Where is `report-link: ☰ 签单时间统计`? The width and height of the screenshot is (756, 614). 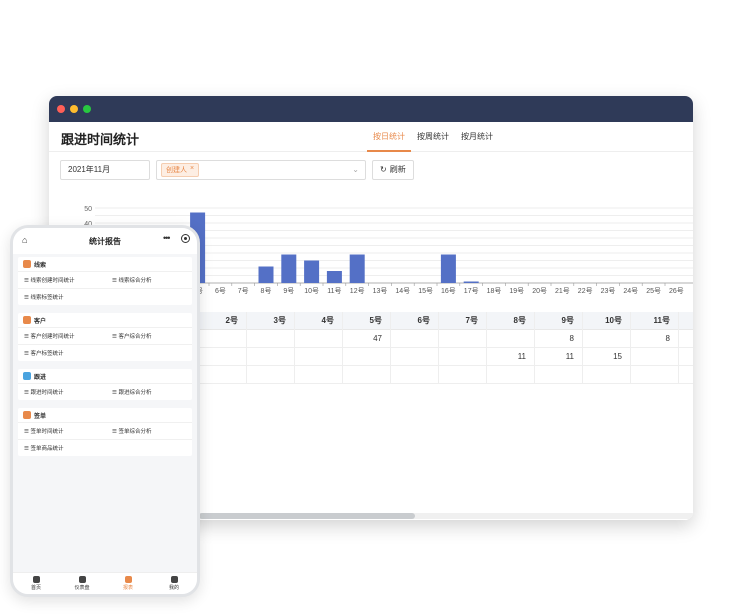
report-link: ☰ 签单时间统计 is located at coordinates (43, 431).